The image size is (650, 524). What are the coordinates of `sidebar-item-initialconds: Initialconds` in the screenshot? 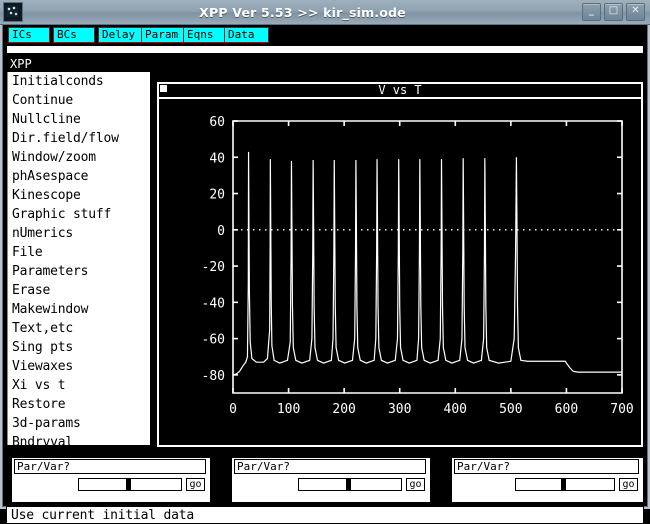 It's located at (79, 81).